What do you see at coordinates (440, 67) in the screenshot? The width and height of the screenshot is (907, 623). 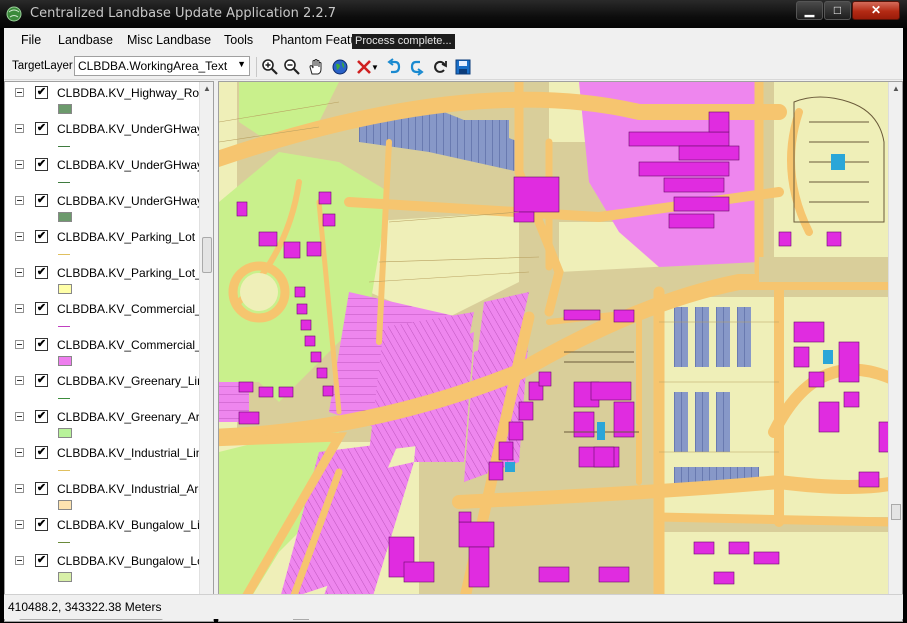 I see `refresh-icon` at bounding box center [440, 67].